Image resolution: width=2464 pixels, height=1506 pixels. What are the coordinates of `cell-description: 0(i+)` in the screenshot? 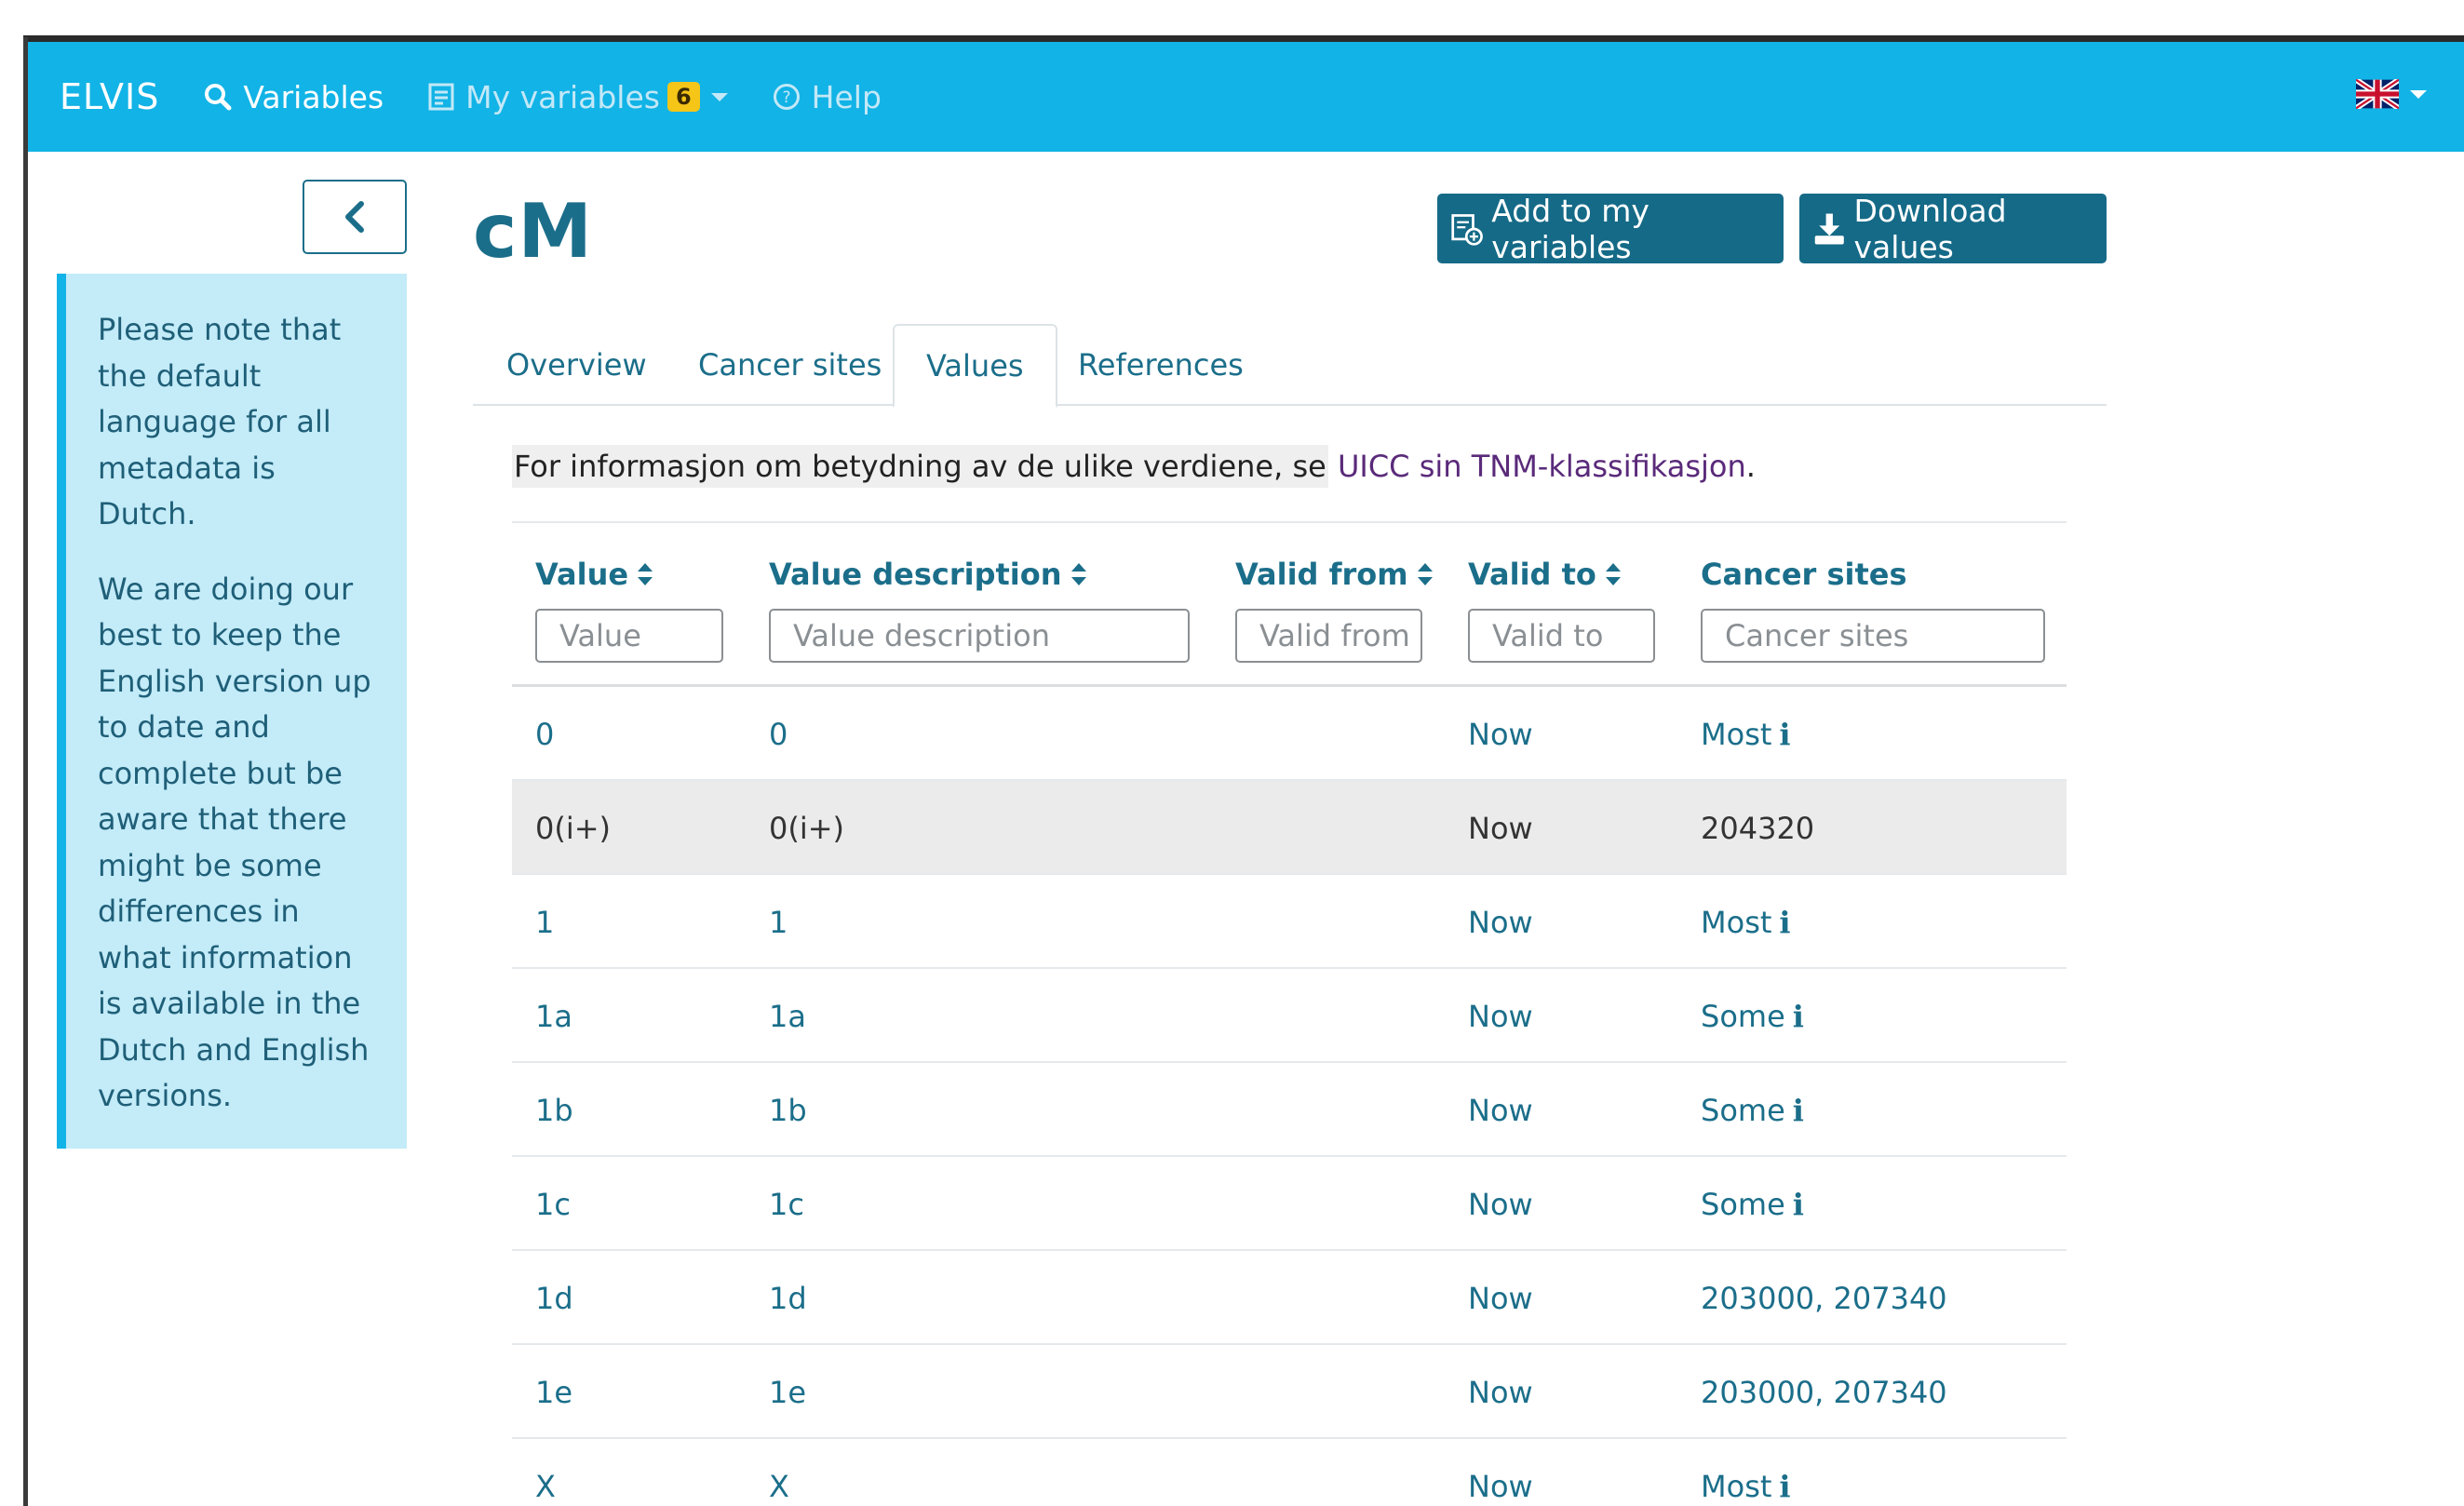 It's located at (807, 828).